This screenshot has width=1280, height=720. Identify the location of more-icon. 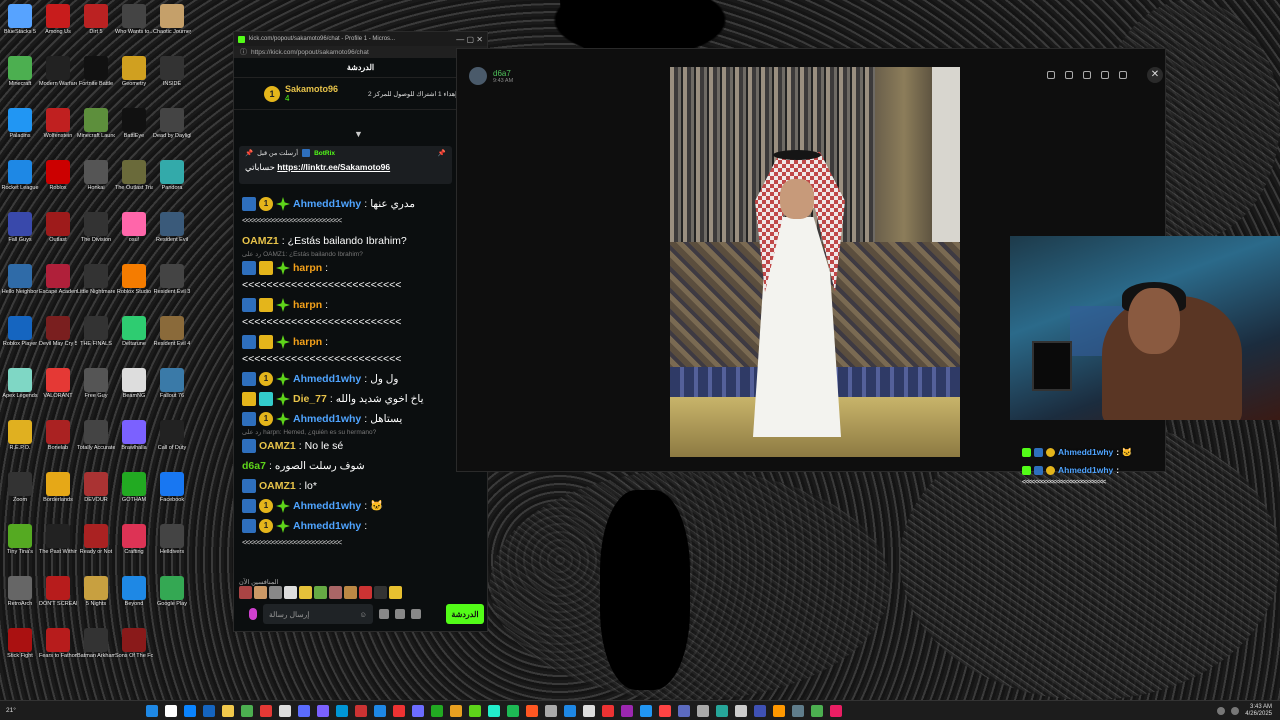
(1123, 75).